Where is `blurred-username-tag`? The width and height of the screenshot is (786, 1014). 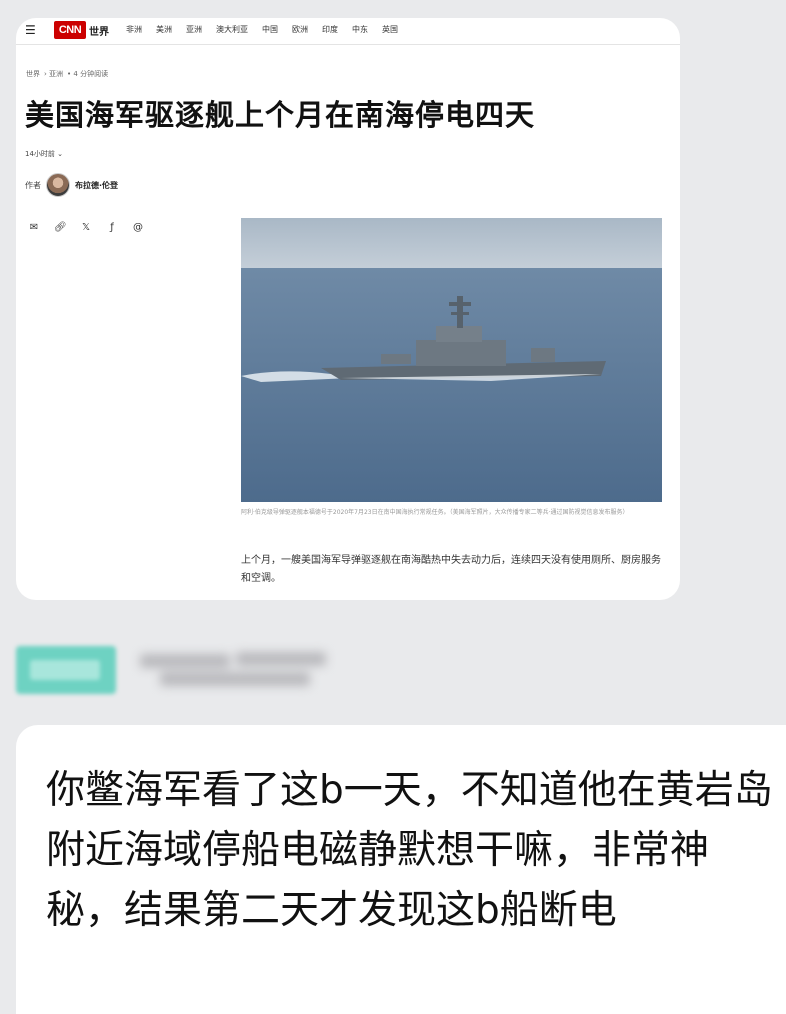 blurred-username-tag is located at coordinates (66, 670).